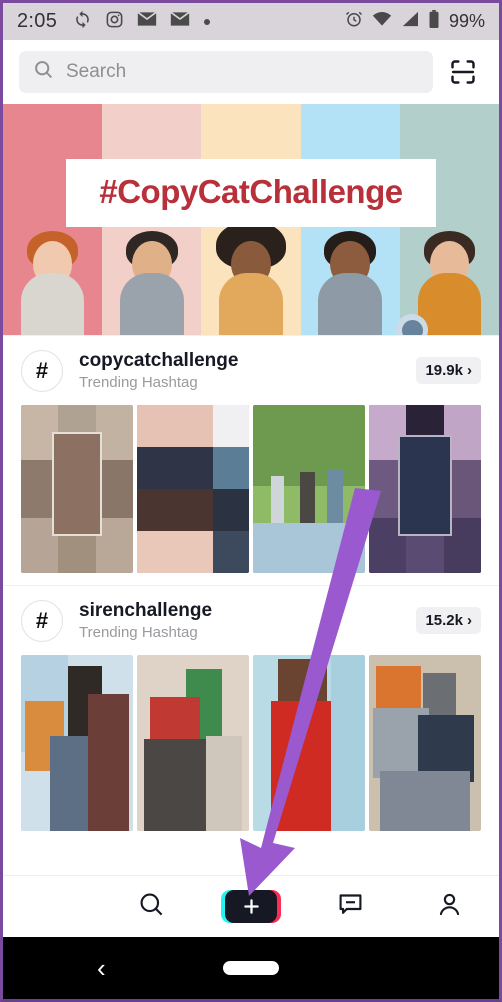 The width and height of the screenshot is (502, 1002). I want to click on hashtag-count-badge: 15.2k ›, so click(448, 620).